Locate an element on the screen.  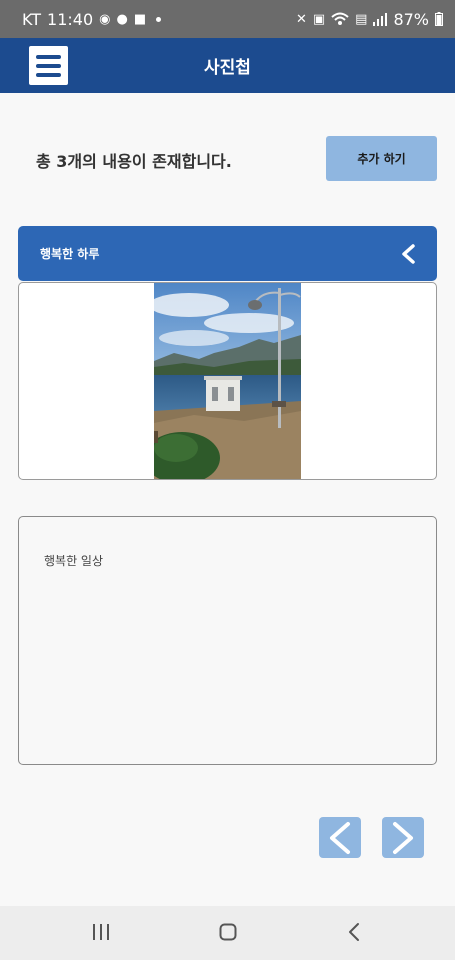
system-nav-bar is located at coordinates (227, 933).